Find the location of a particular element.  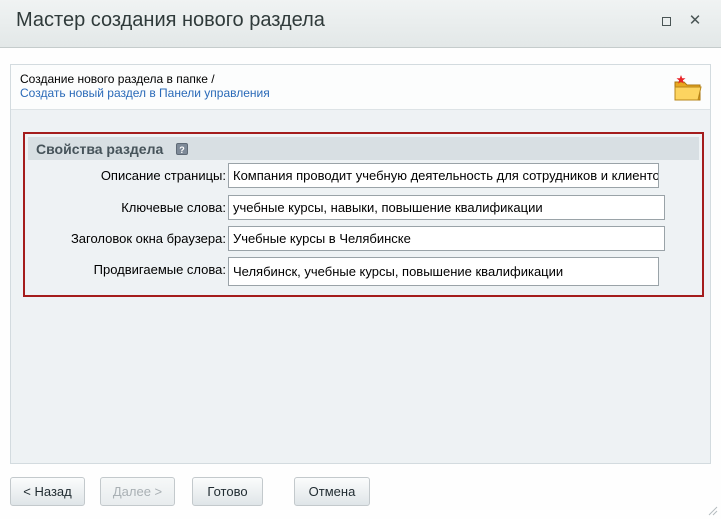

browser-title-label: Заголовок окна браузера: is located at coordinates (148, 238).